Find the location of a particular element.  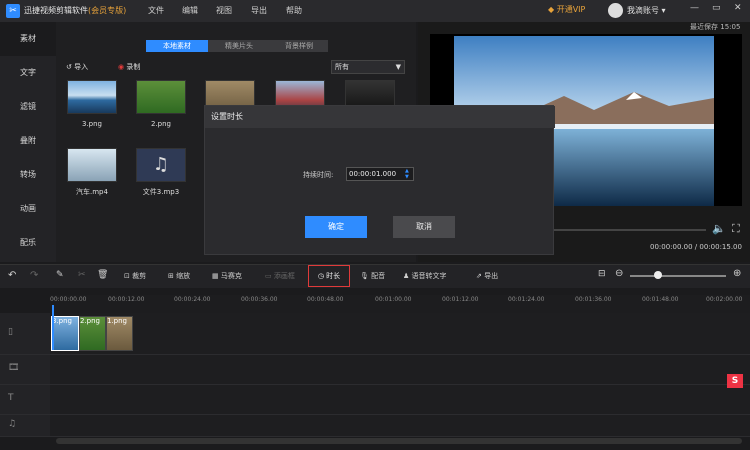

sidebar-item-filter: 滤镜 is located at coordinates (28, 107).